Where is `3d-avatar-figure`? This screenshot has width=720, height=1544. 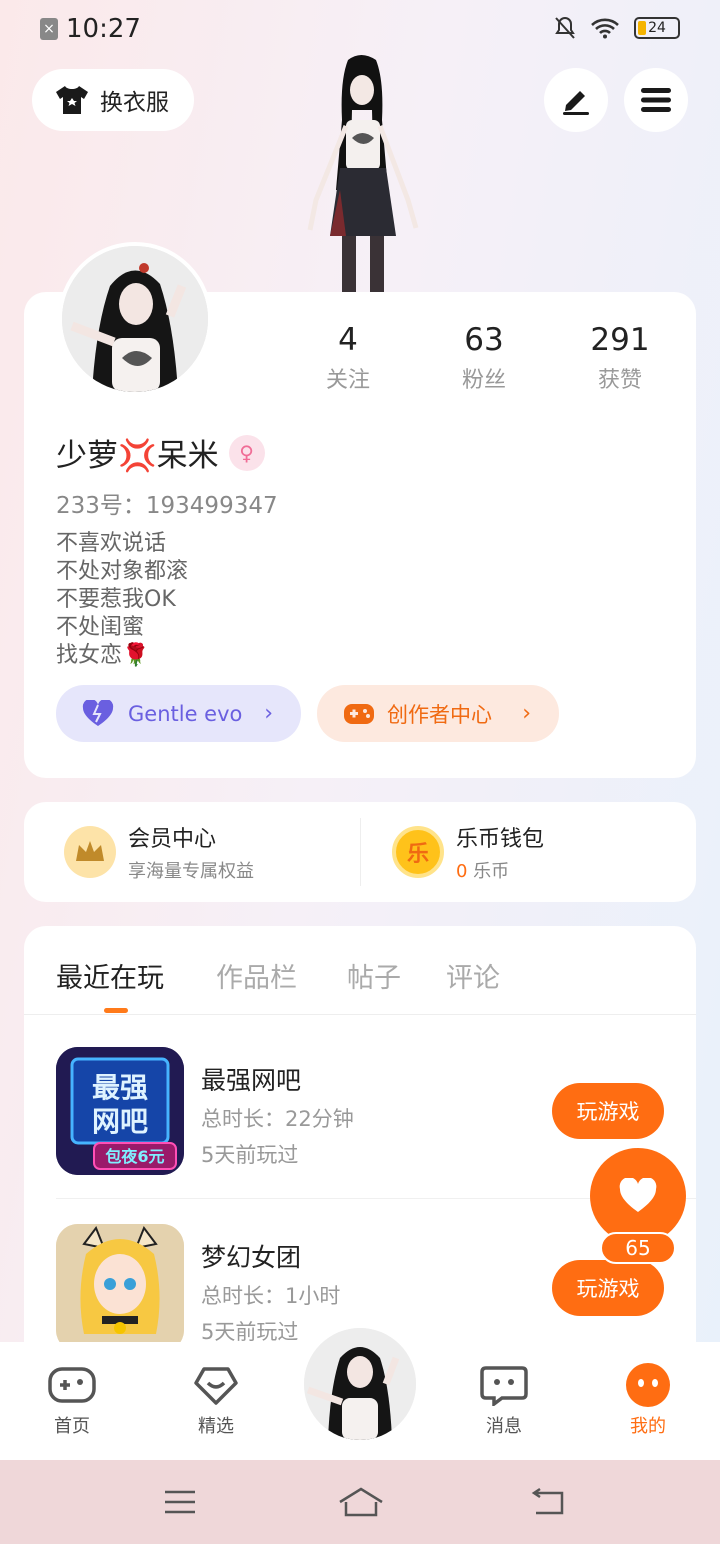
3d-avatar-figure is located at coordinates (361, 172).